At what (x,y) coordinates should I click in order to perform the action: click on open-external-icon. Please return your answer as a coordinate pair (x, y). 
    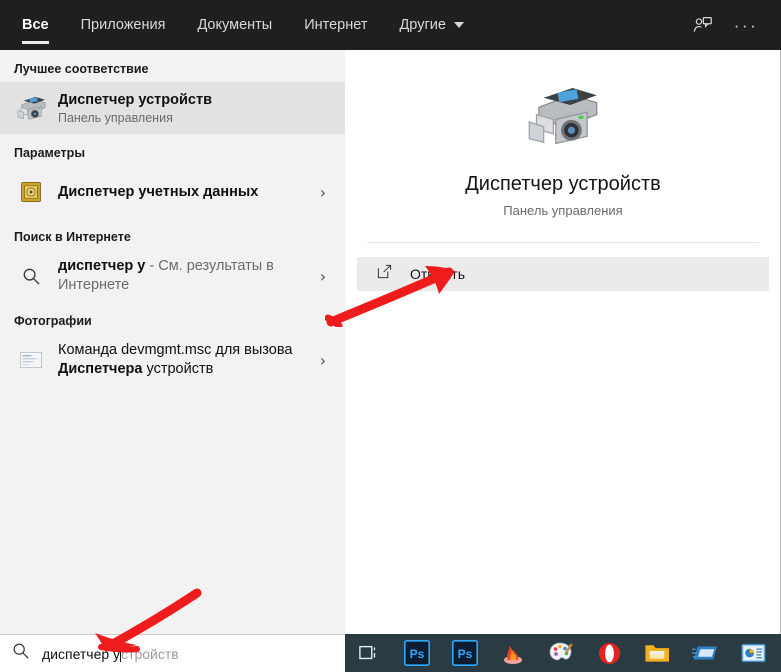
    Looking at the image, I should click on (384, 274).